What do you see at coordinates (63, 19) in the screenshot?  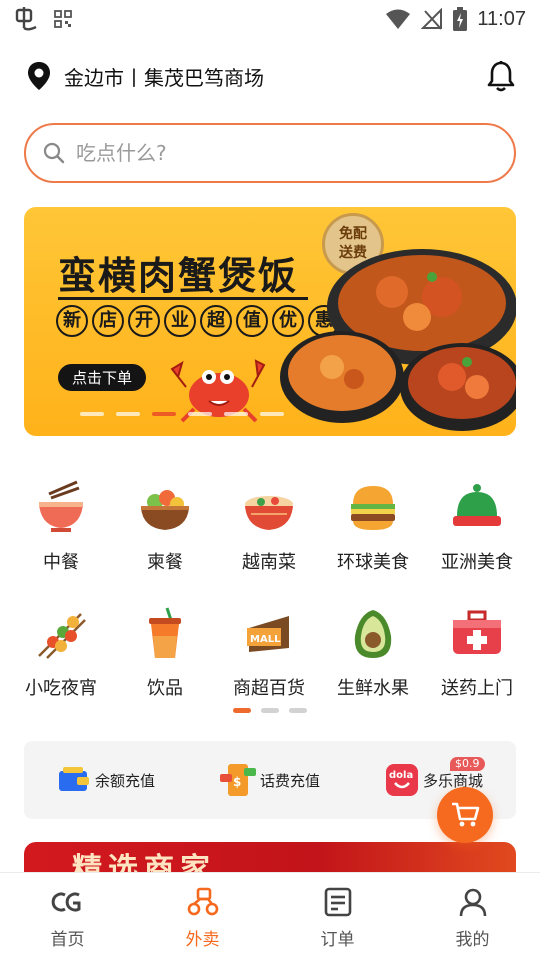 I see `grid-notification-icon` at bounding box center [63, 19].